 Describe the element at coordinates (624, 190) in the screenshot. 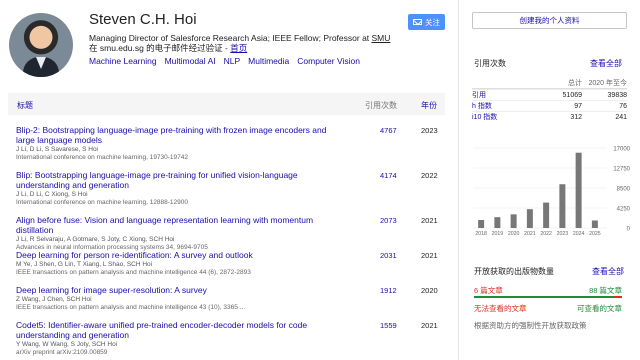

I see `chart-y-tick-label: 8500` at that location.